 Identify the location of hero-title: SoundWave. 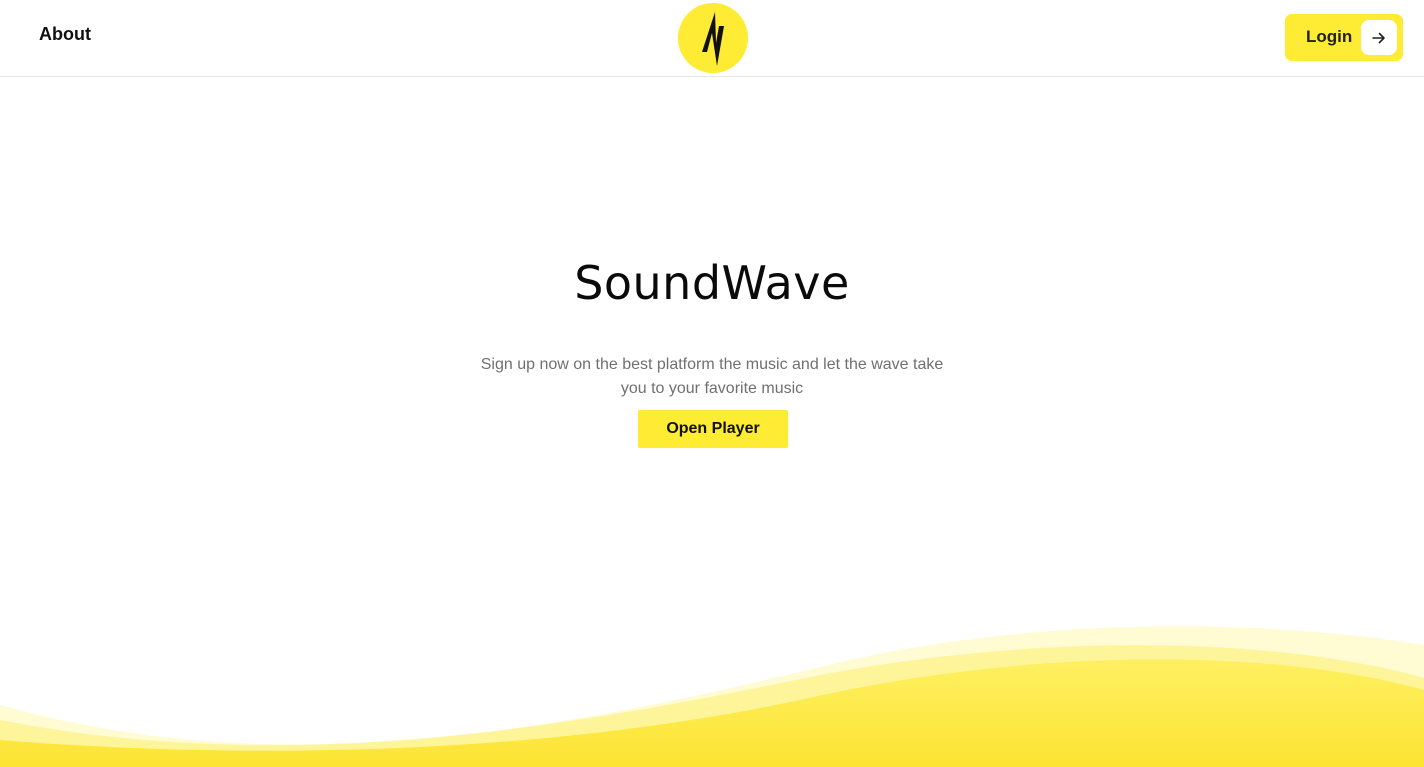
(712, 283).